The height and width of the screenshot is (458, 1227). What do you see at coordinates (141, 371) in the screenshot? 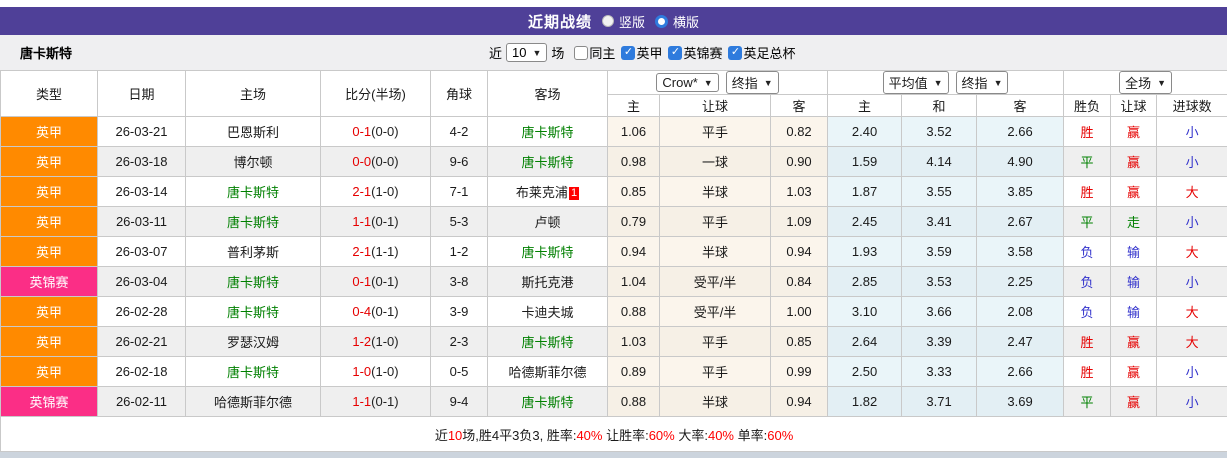
I see `date-cell: 26-02-18` at bounding box center [141, 371].